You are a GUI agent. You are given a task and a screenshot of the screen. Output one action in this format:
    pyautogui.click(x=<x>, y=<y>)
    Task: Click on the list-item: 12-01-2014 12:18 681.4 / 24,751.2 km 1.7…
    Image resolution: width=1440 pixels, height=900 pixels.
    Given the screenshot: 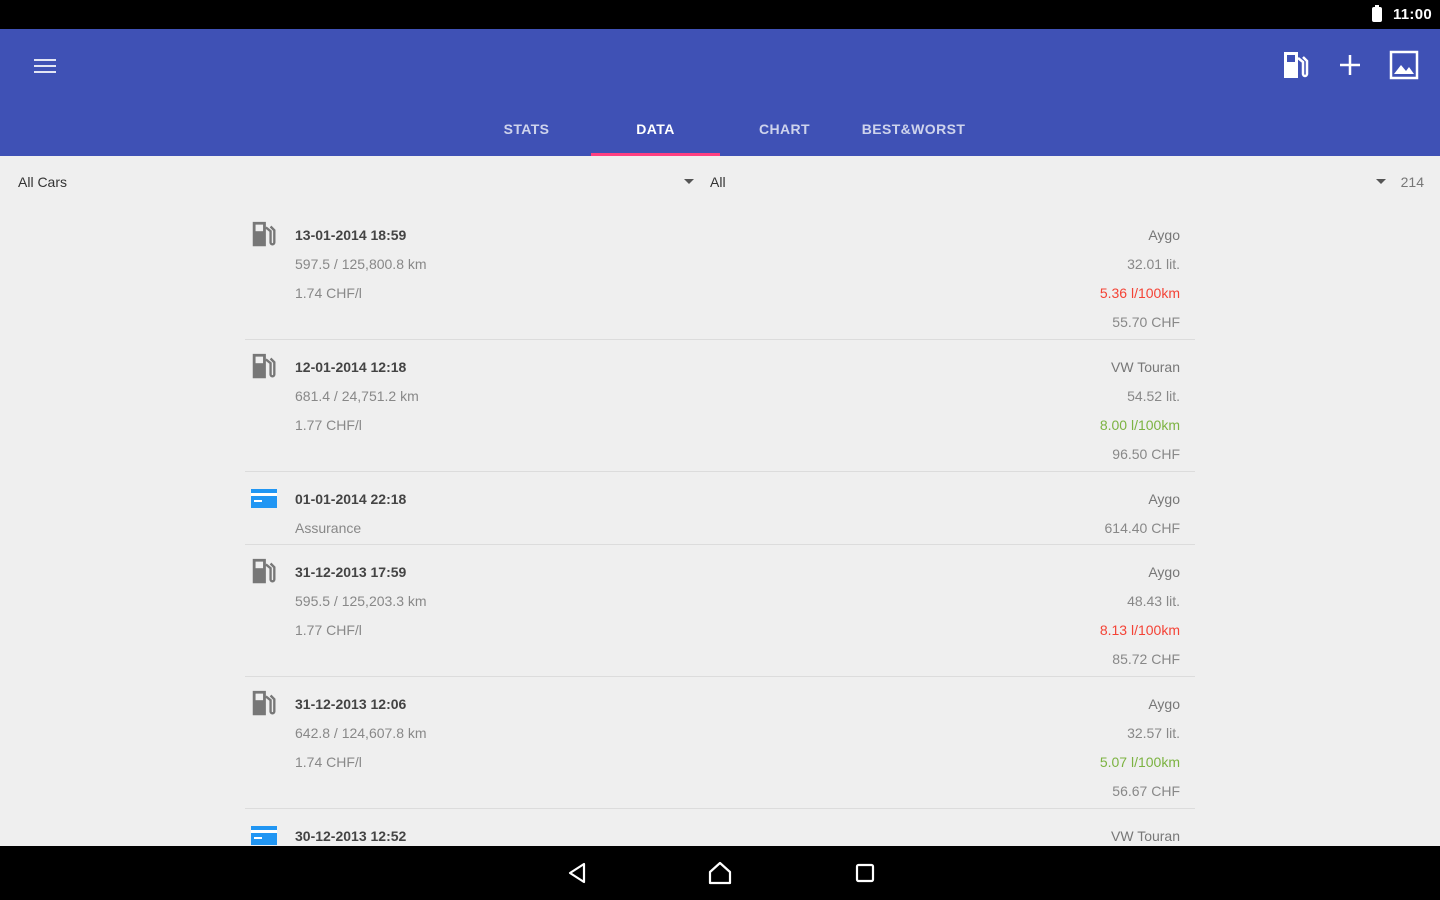 What is the action you would take?
    pyautogui.click(x=720, y=406)
    